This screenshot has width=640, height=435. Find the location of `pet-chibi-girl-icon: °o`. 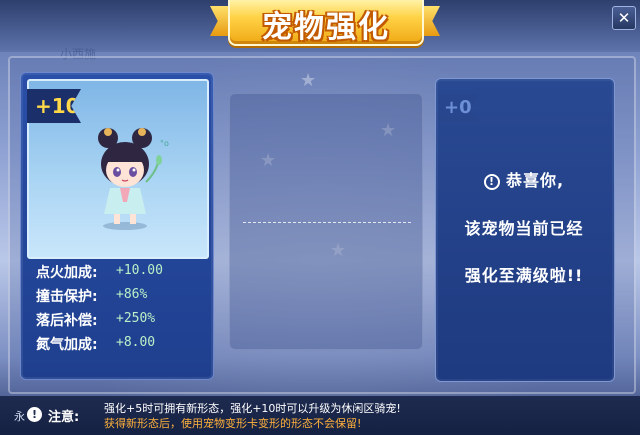

pet-chibi-girl-icon: °o is located at coordinates (133, 179).